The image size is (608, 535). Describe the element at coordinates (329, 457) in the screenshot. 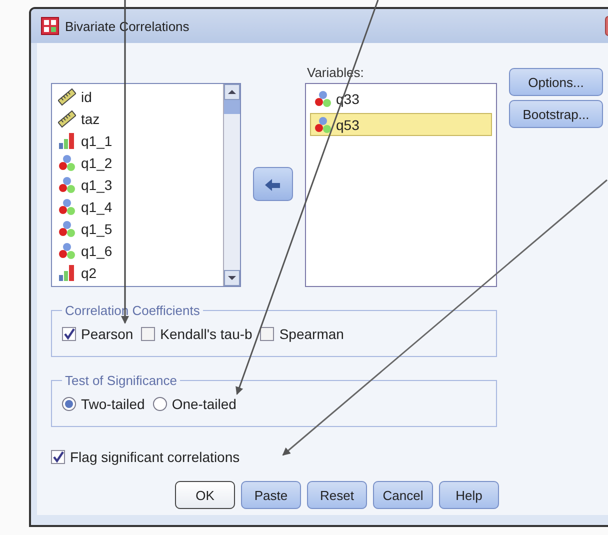

I see `checkbox-option: Flag significant correlations` at that location.